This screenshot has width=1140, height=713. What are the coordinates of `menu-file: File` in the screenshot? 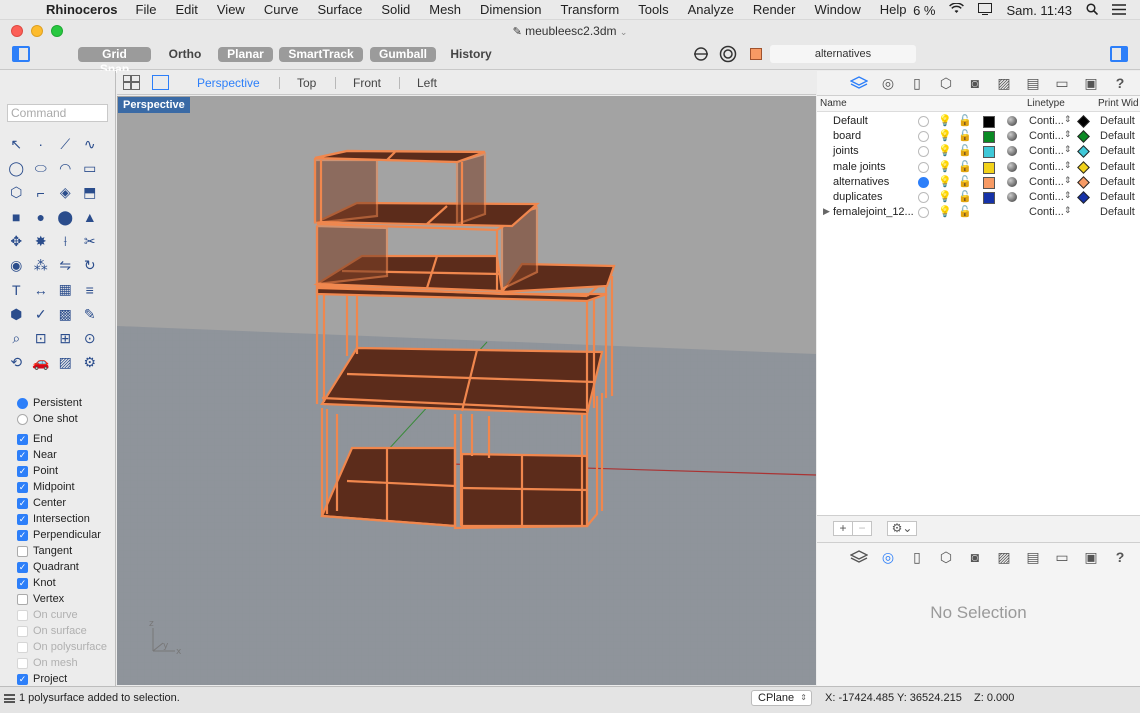 It's located at (146, 9).